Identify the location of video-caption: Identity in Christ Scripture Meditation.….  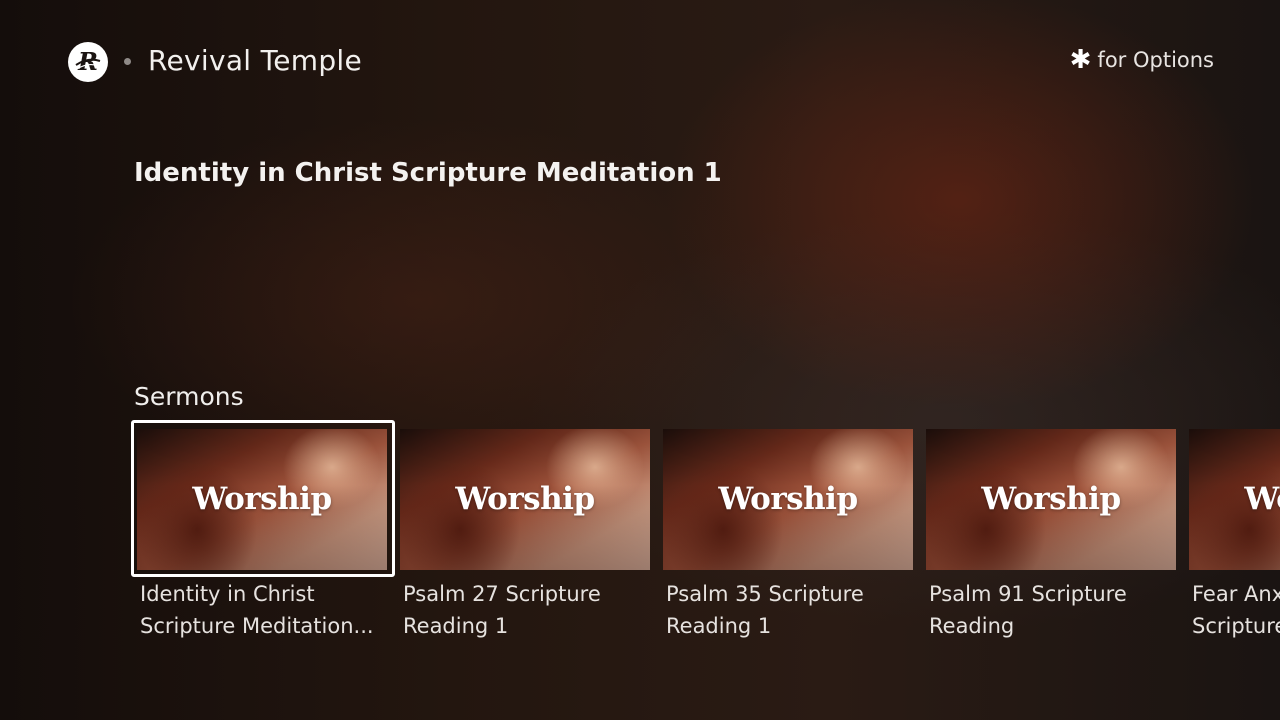
(260, 610).